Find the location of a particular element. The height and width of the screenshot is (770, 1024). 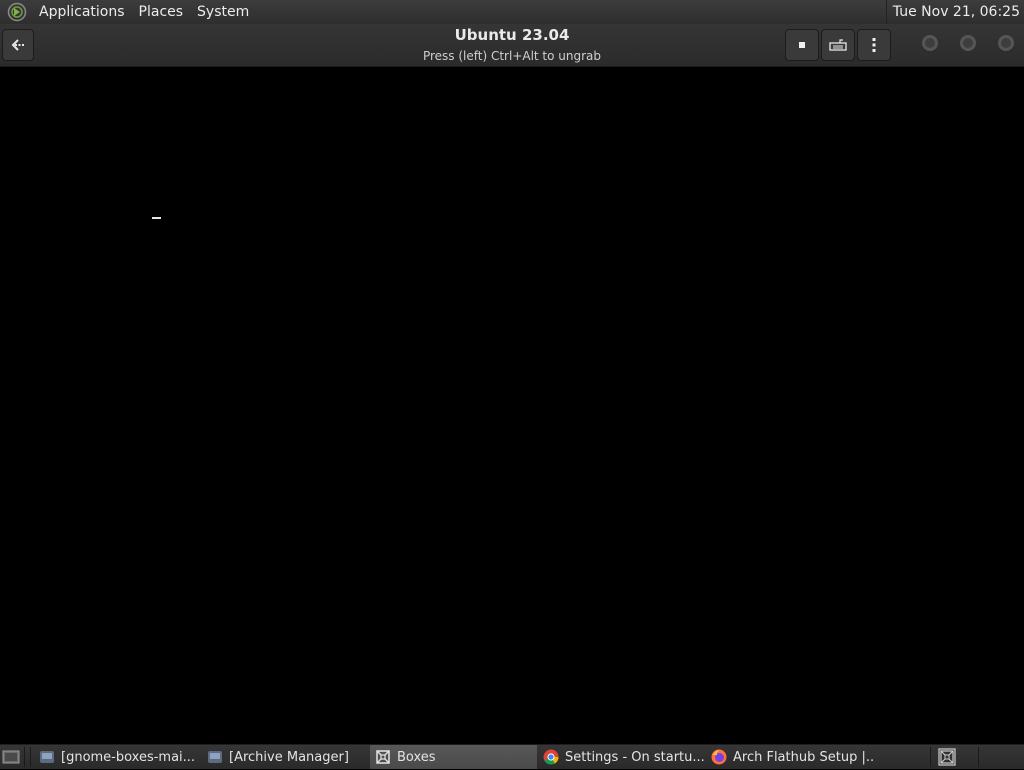

task-label: Boxes is located at coordinates (416, 757).